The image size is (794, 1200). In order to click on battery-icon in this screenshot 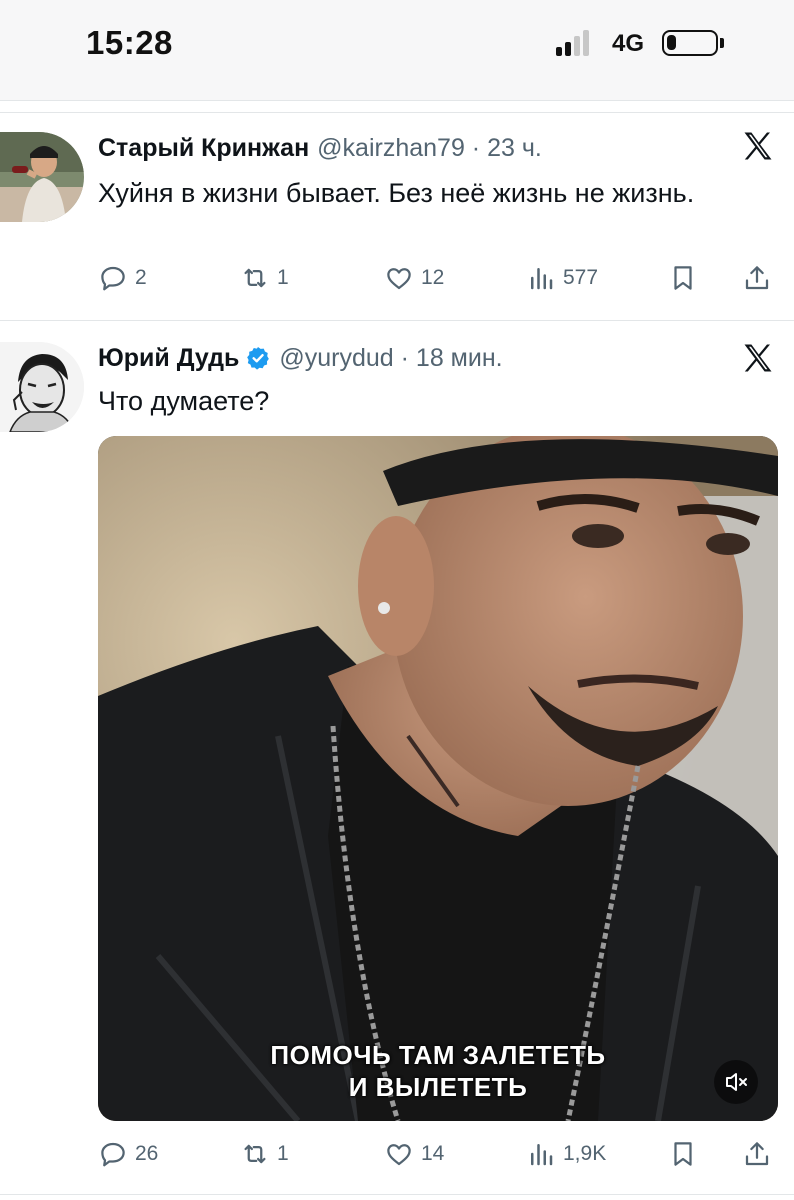, I will do `click(690, 43)`.